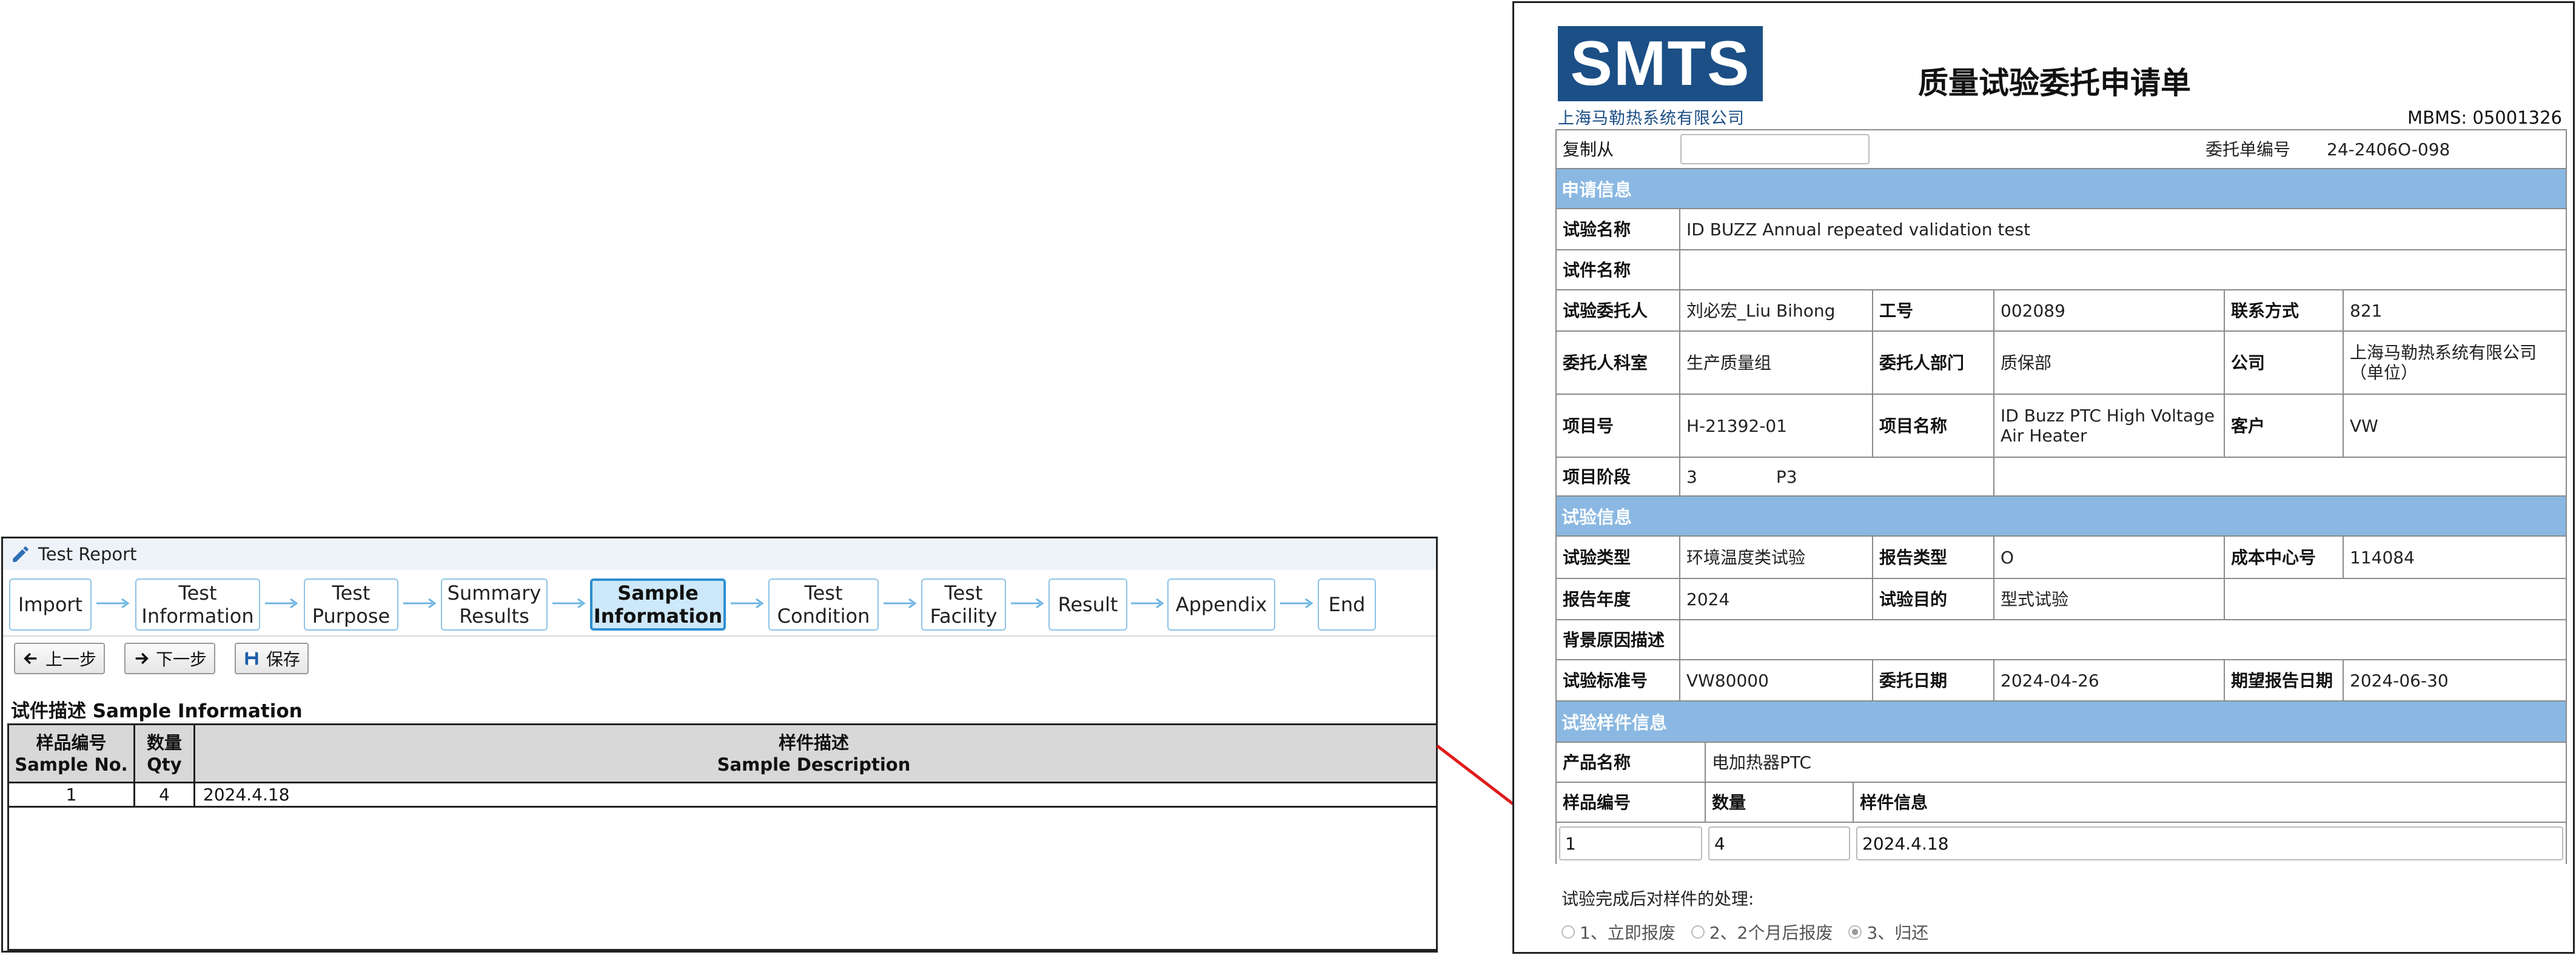 The width and height of the screenshot is (2576, 955). I want to click on report-type-label: 报告类型, so click(1932, 557).